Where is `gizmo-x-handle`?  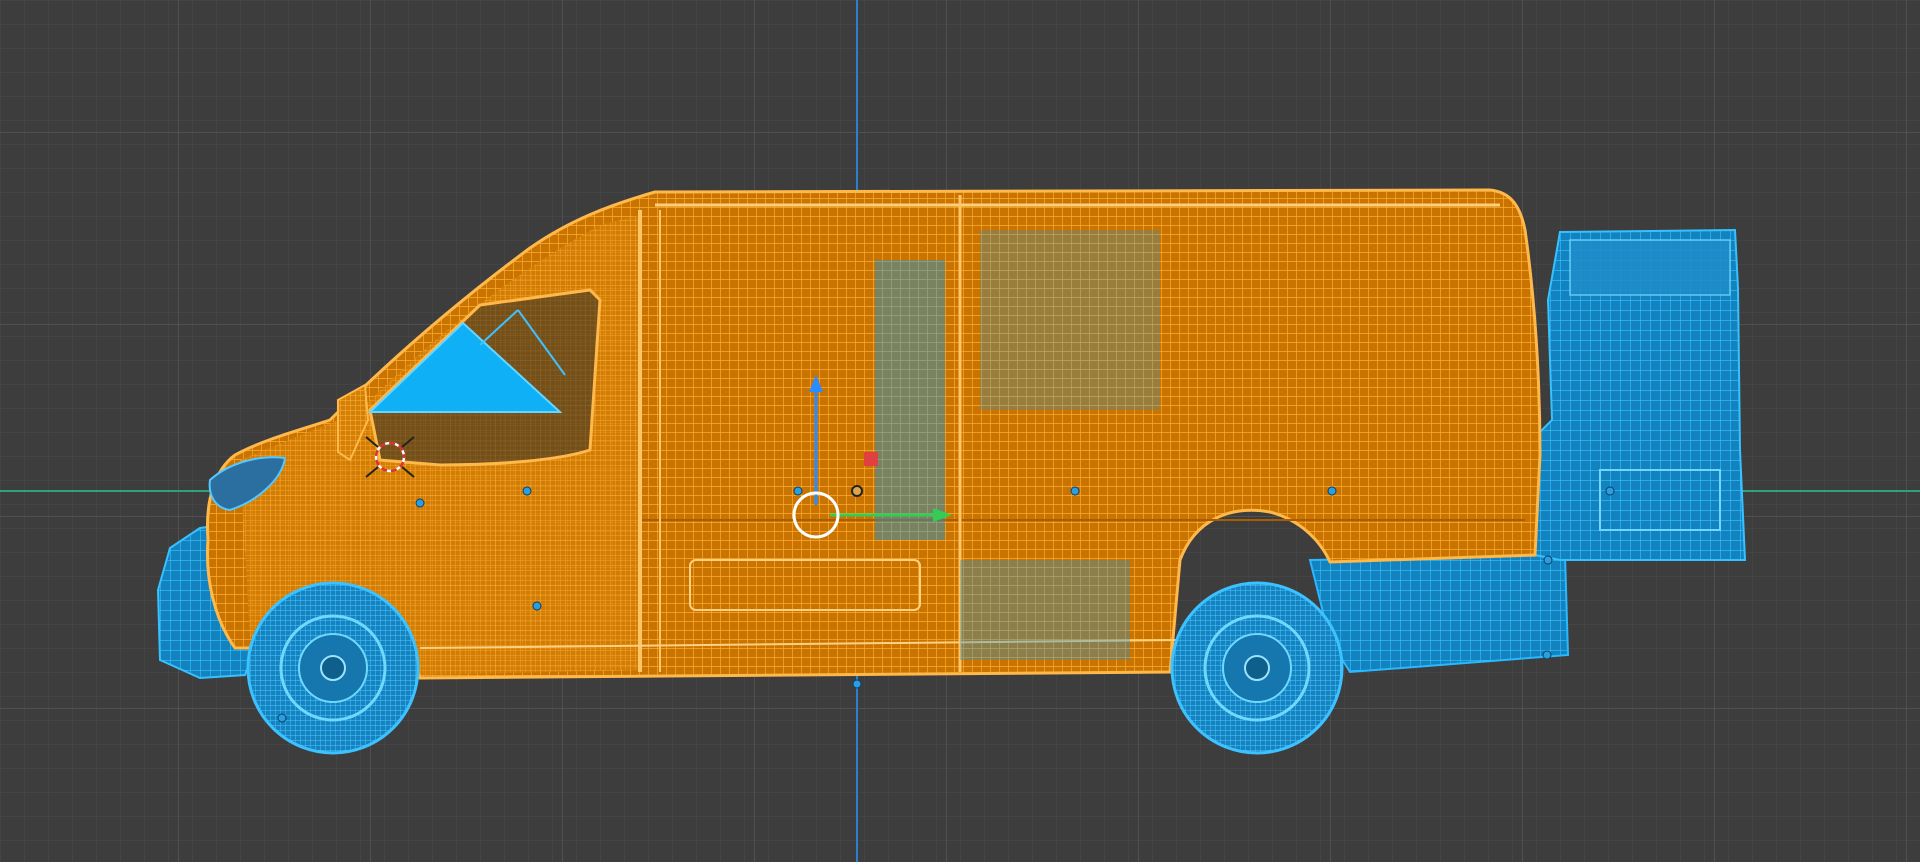 gizmo-x-handle is located at coordinates (871, 459).